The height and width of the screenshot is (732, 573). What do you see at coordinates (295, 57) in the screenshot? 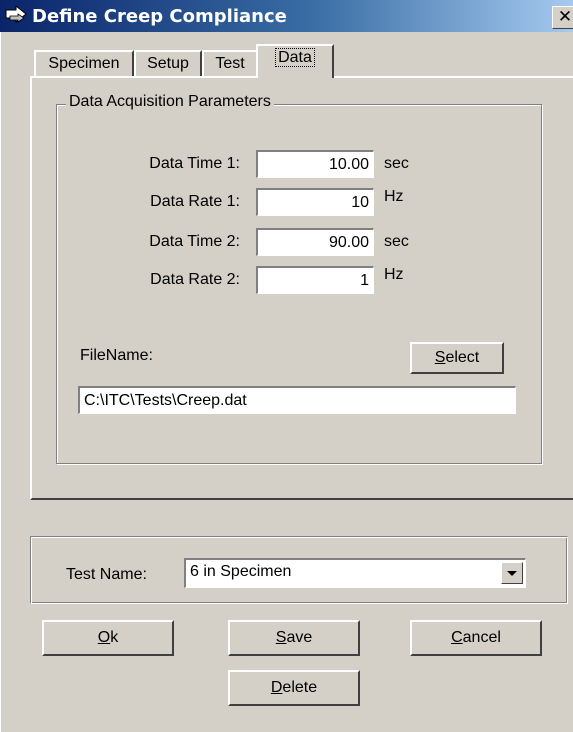
I see `tab-data-label: Data` at bounding box center [295, 57].